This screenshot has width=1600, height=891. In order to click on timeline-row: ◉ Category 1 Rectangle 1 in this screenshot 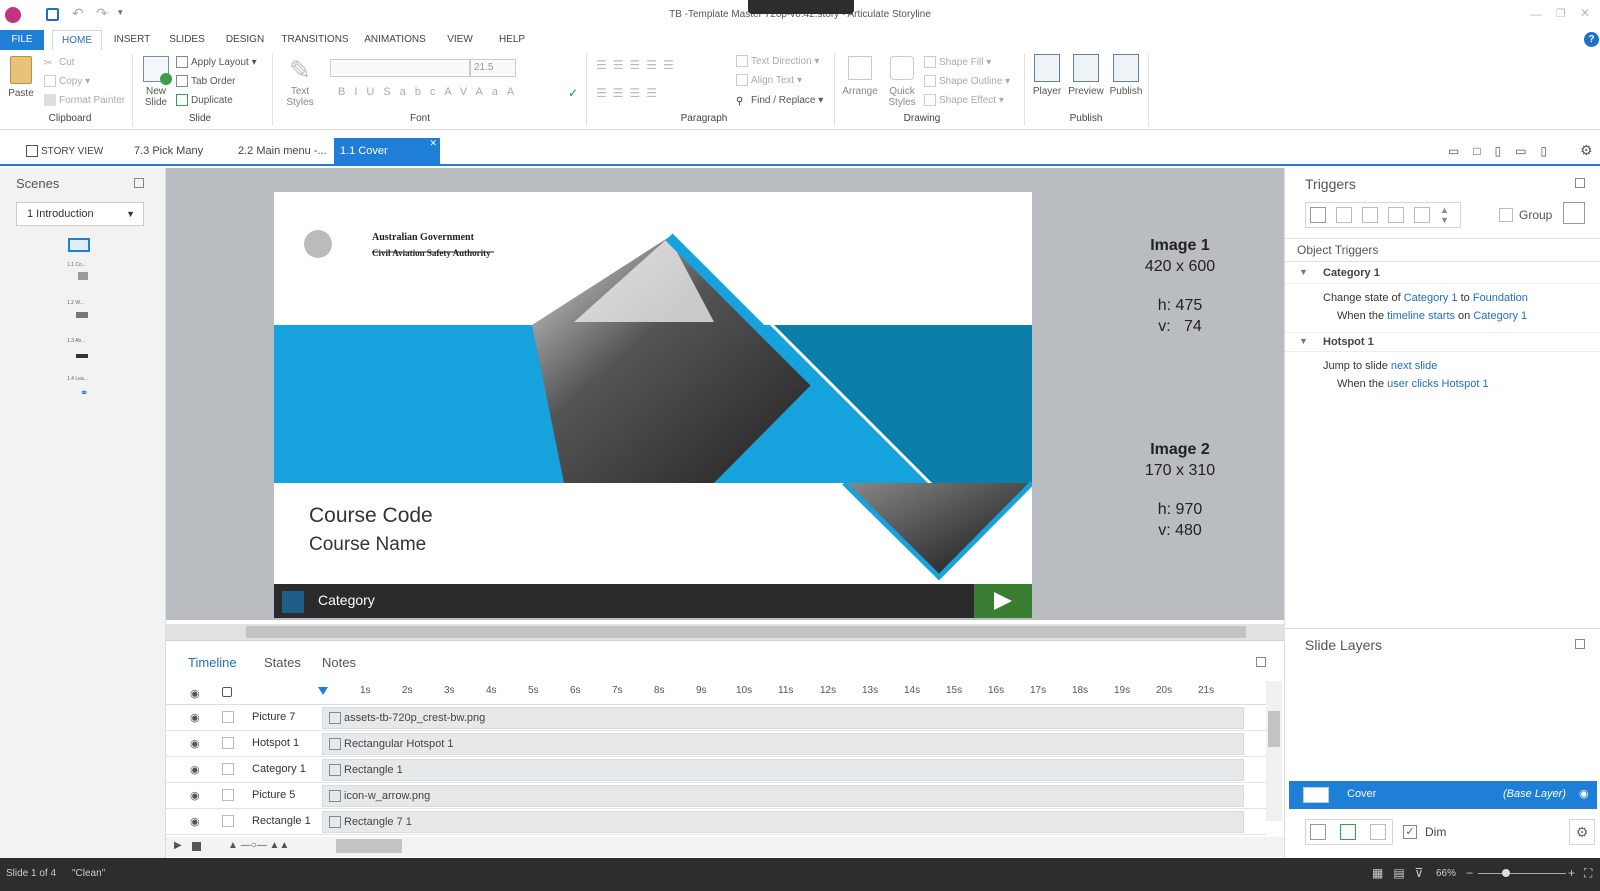, I will do `click(716, 770)`.